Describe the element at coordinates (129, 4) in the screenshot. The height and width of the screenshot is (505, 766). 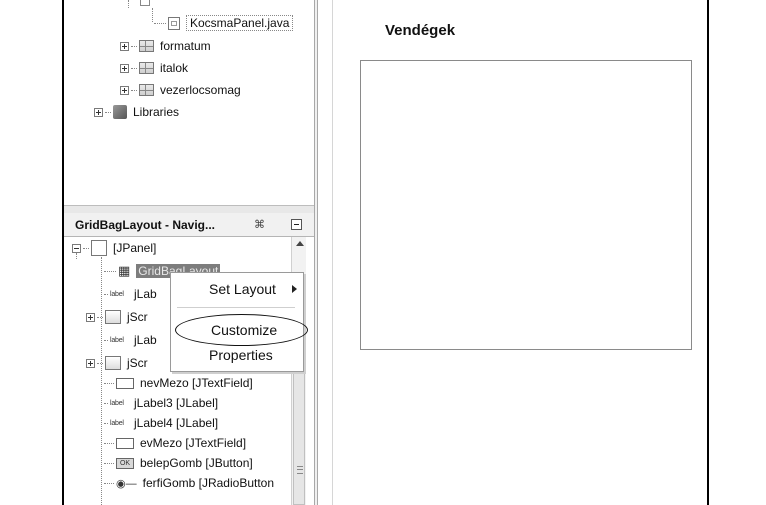
I see `tree-line` at that location.